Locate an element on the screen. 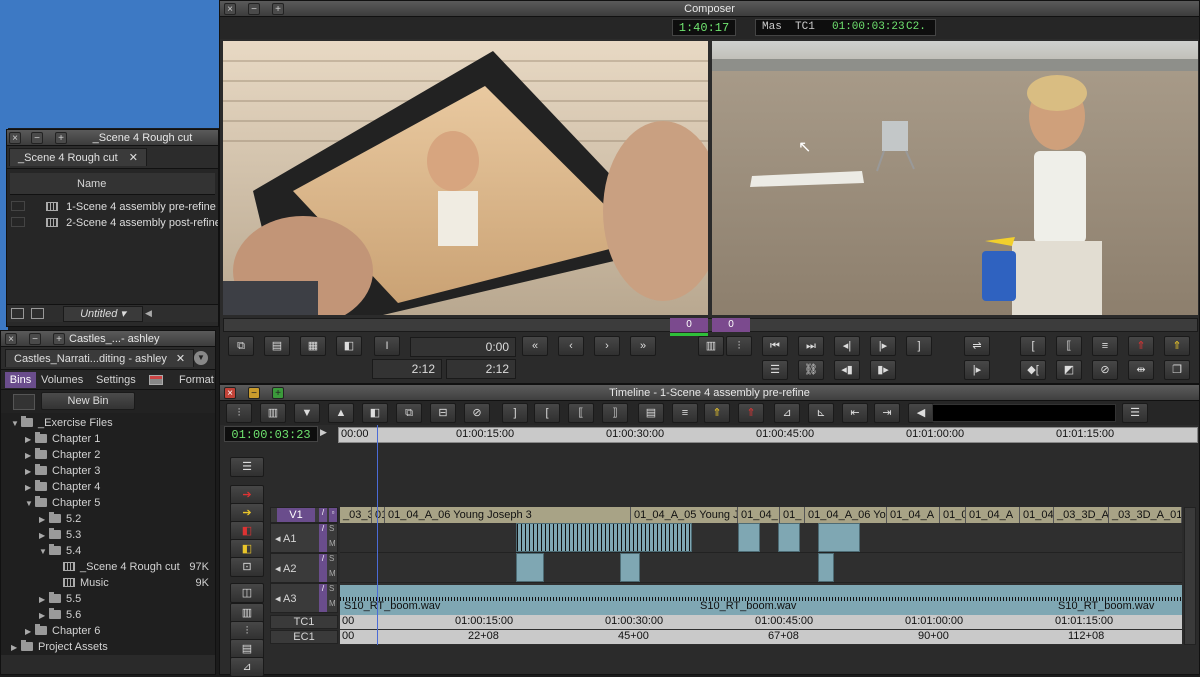 This screenshot has height=677, width=1200. mark-counter-left: 0 is located at coordinates (689, 325).